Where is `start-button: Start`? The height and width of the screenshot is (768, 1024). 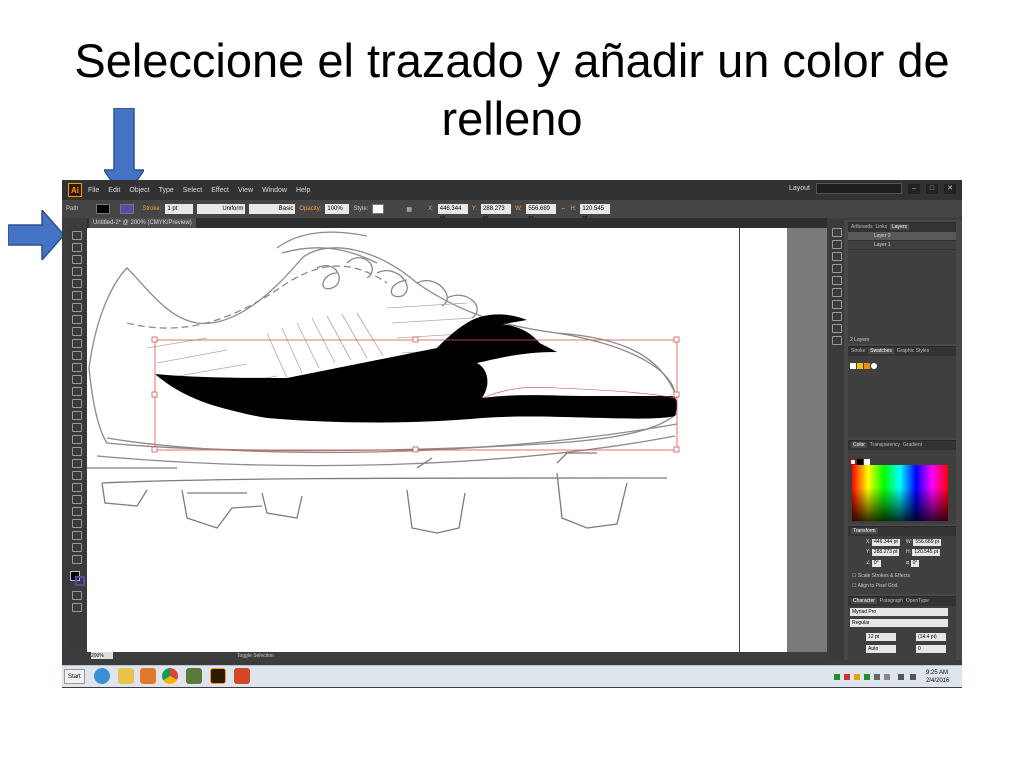 start-button: Start is located at coordinates (74, 676).